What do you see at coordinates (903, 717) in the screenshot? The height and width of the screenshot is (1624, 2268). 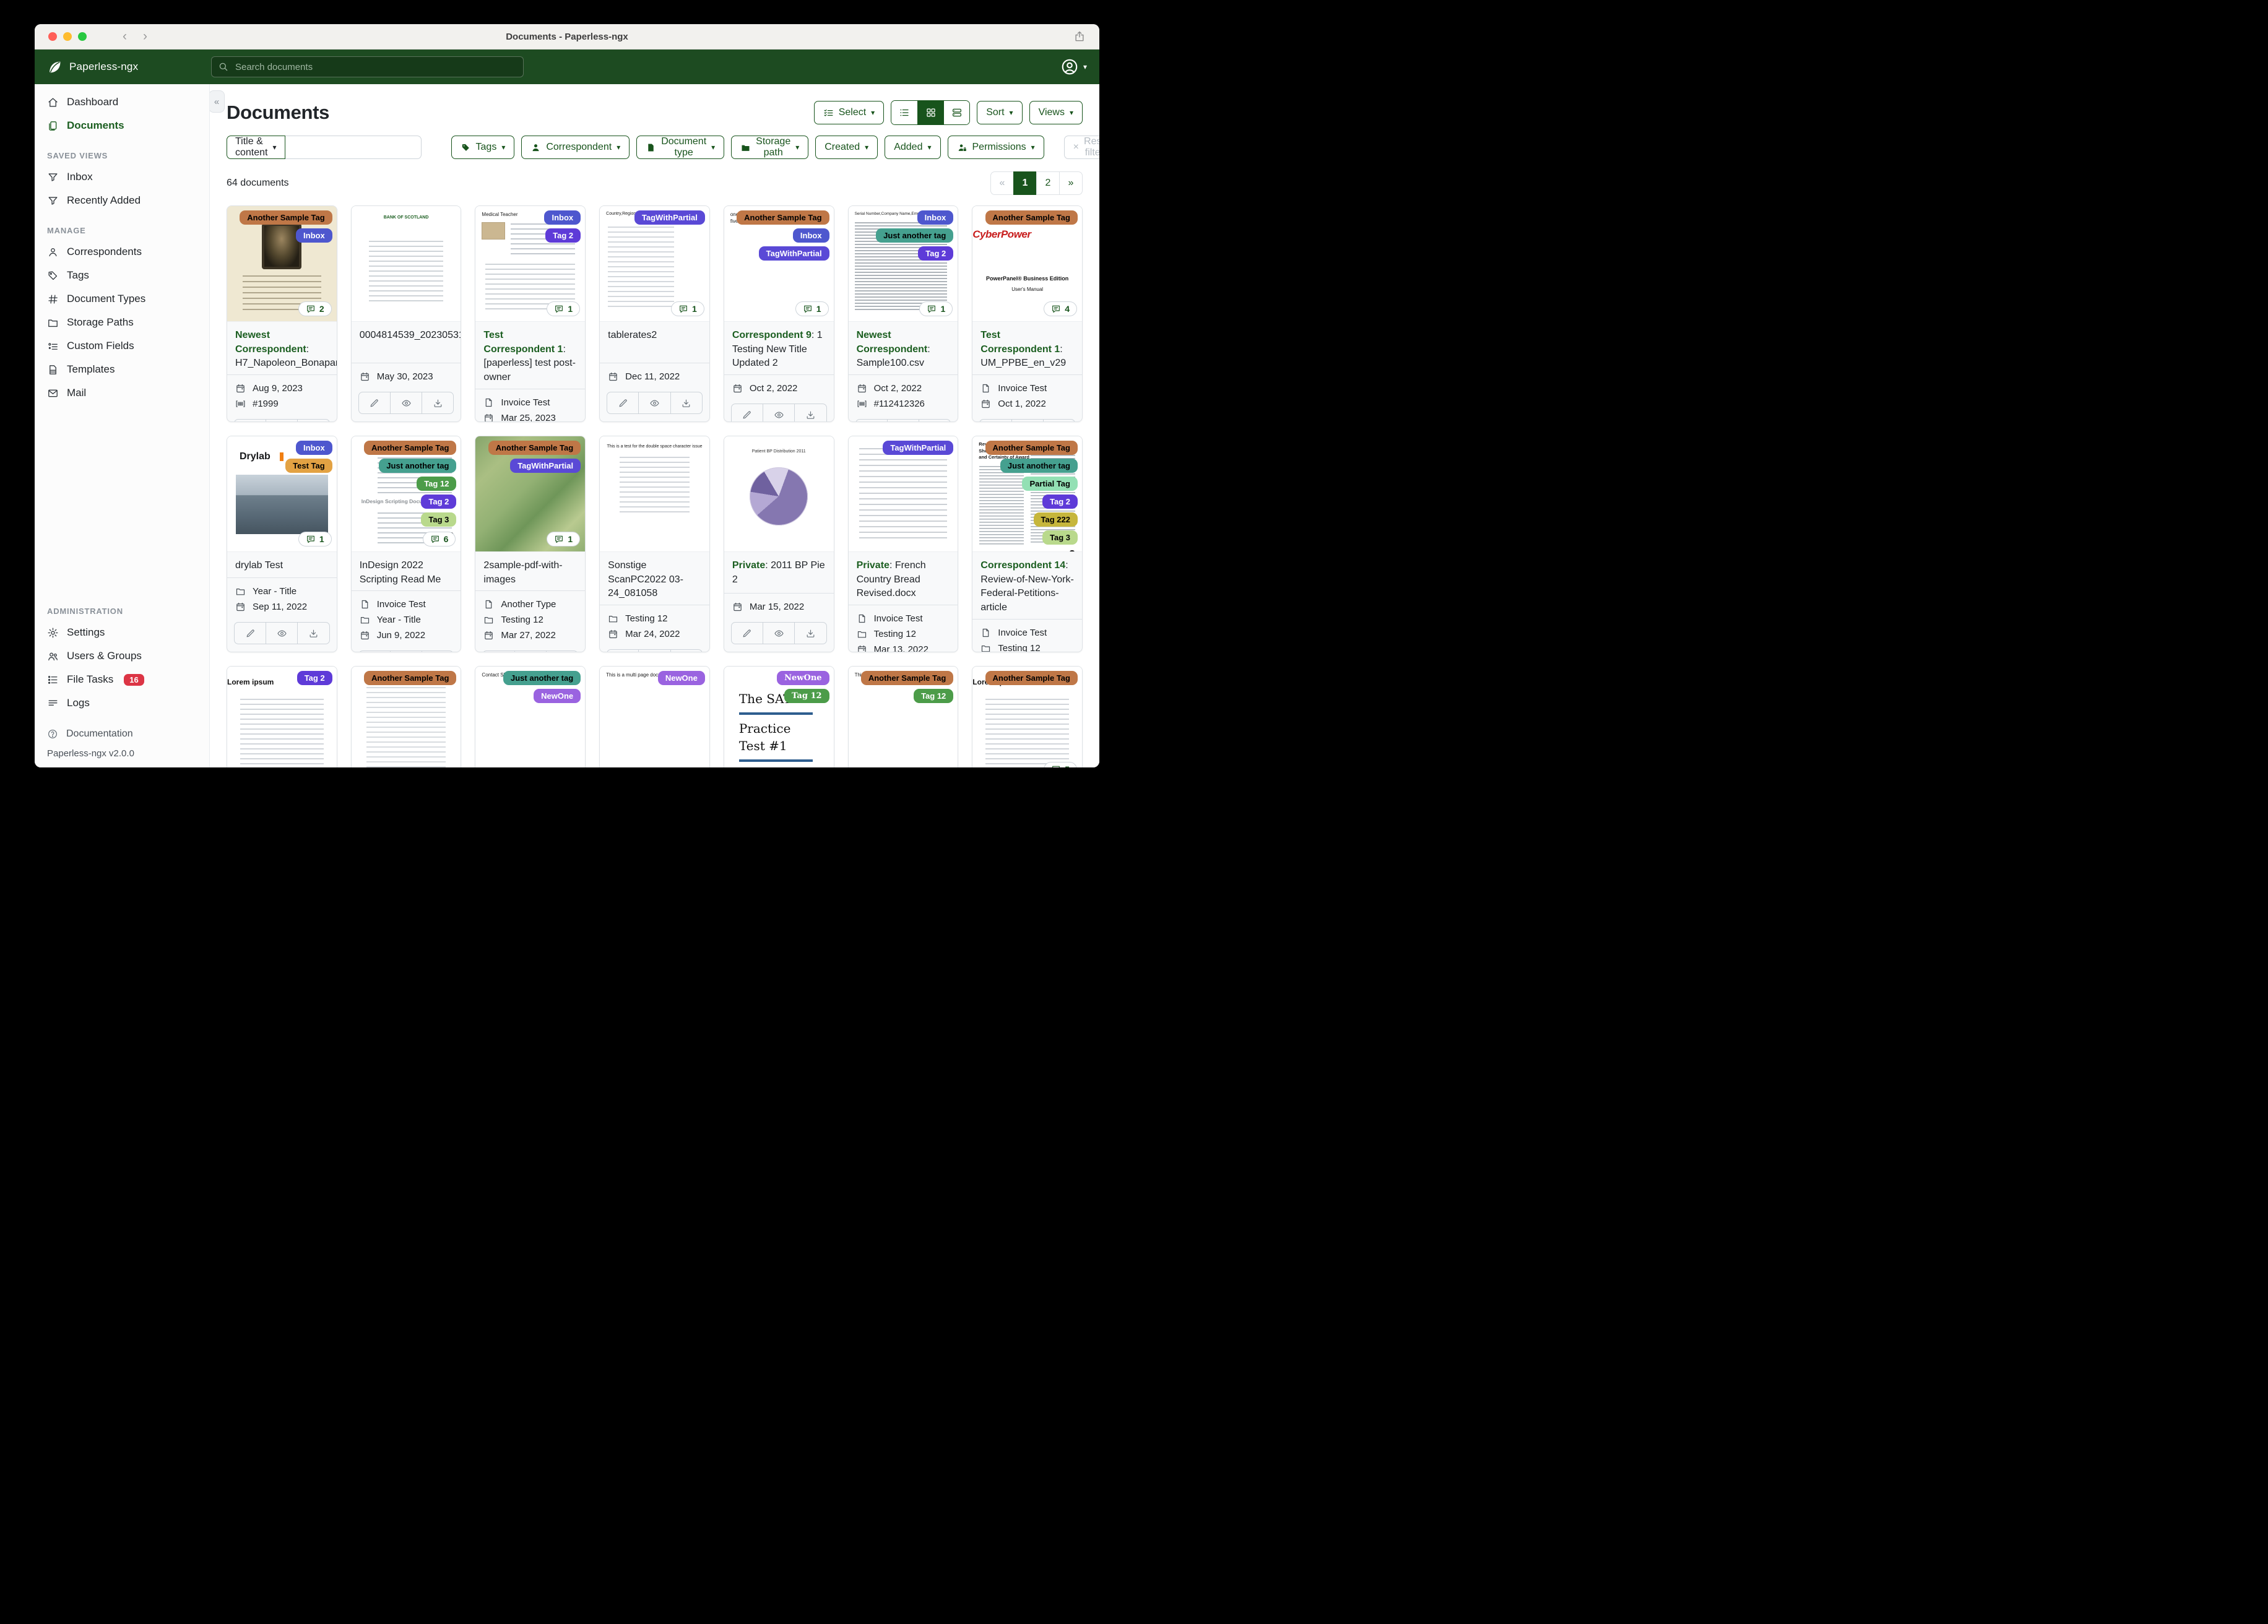 I see `document-thumbnail: This is a testAnother Sample TagTag 12` at bounding box center [903, 717].